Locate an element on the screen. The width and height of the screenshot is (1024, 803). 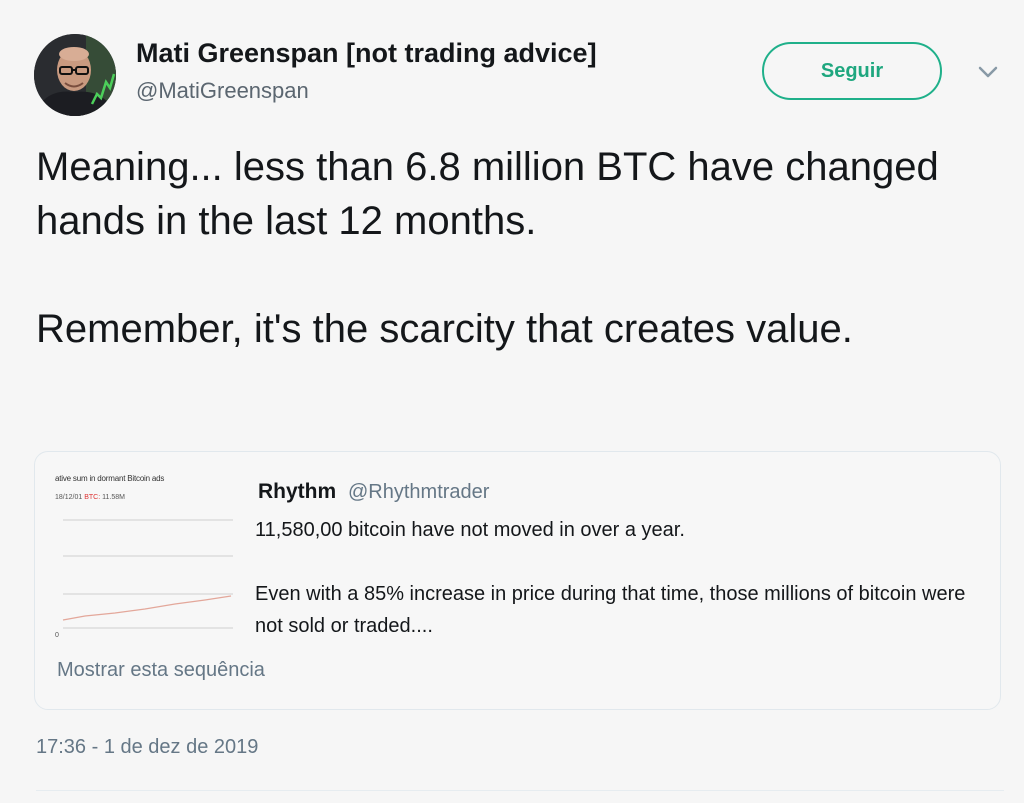
chevron-down-icon is located at coordinates (988, 72).